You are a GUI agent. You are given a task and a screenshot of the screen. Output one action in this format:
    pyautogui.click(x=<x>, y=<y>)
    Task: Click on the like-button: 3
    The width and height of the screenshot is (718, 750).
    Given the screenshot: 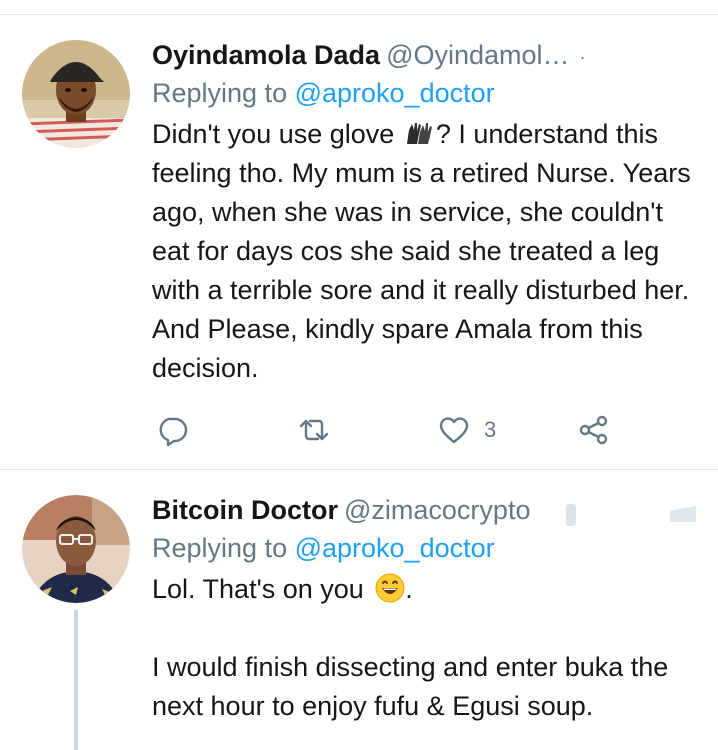 What is the action you would take?
    pyautogui.click(x=467, y=430)
    